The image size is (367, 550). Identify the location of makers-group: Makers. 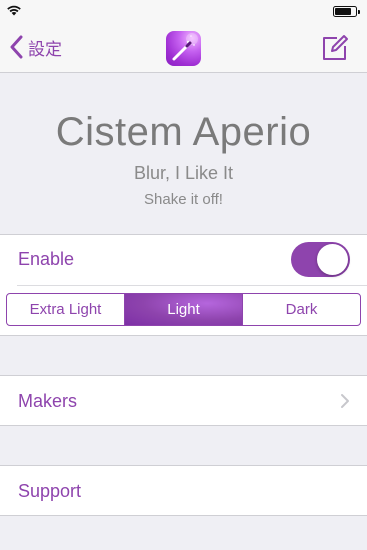
(183, 400).